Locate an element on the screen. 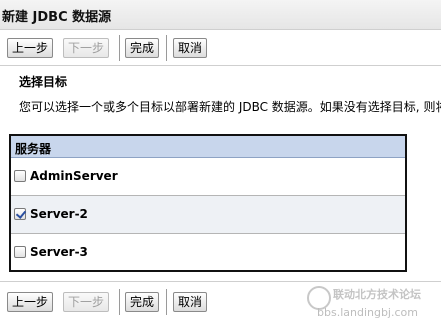  section-heading: 选择目标 is located at coordinates (43, 82).